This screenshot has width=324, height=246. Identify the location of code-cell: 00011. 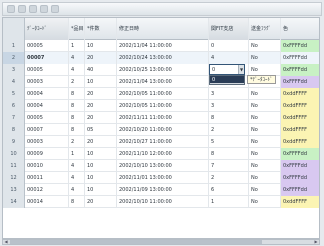
(47, 178).